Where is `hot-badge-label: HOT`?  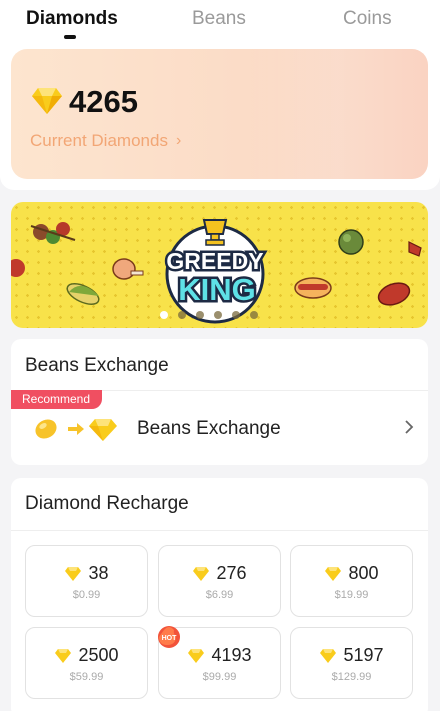
hot-badge-label: HOT is located at coordinates (170, 638).